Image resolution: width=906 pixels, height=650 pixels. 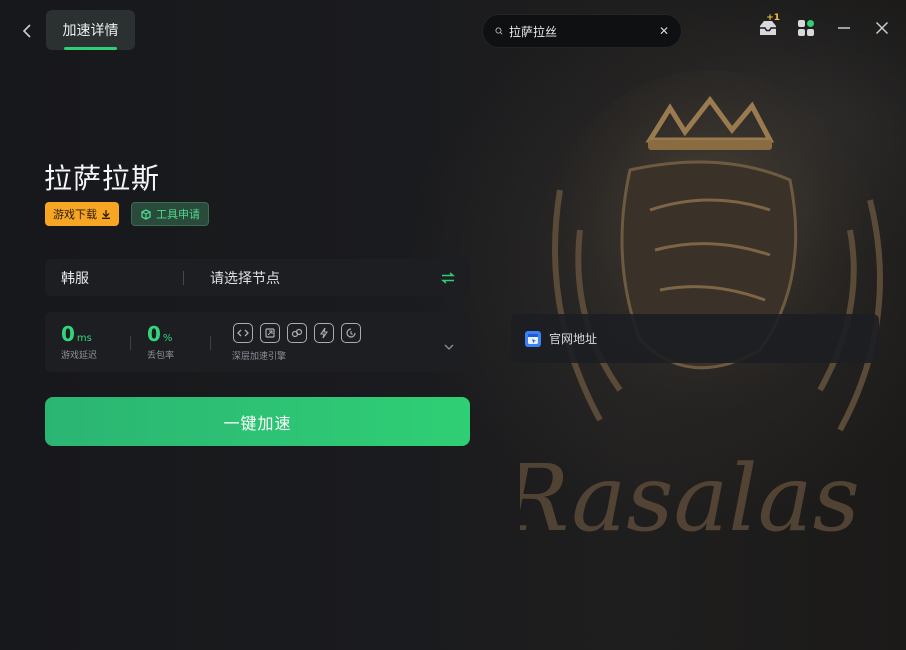 I want to click on server-selector: 韩服 请选择节点, so click(x=257, y=277).